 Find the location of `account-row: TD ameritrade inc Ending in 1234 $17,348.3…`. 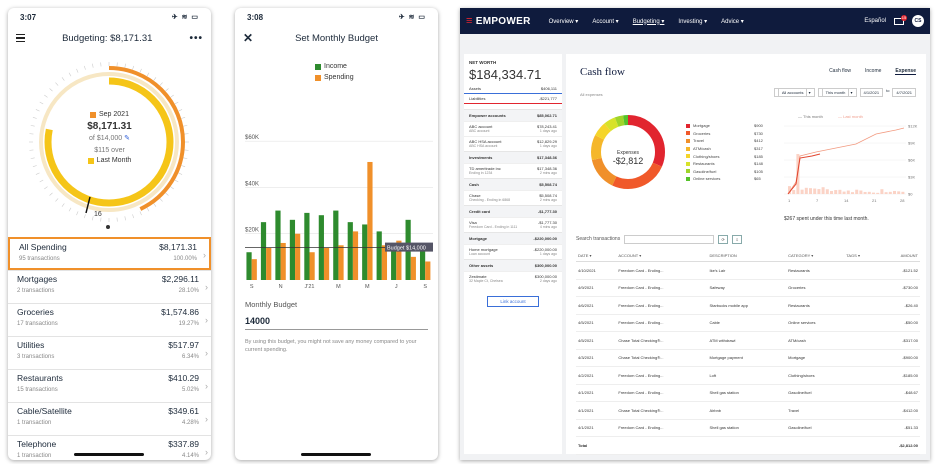

account-row: TD ameritrade inc Ending in 1234 $17,348.3… is located at coordinates (513, 170).